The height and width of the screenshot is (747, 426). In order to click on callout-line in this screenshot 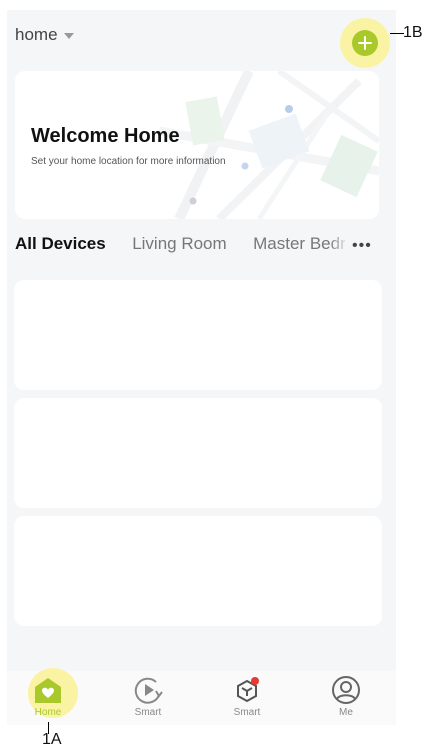, I will do `click(397, 33)`.